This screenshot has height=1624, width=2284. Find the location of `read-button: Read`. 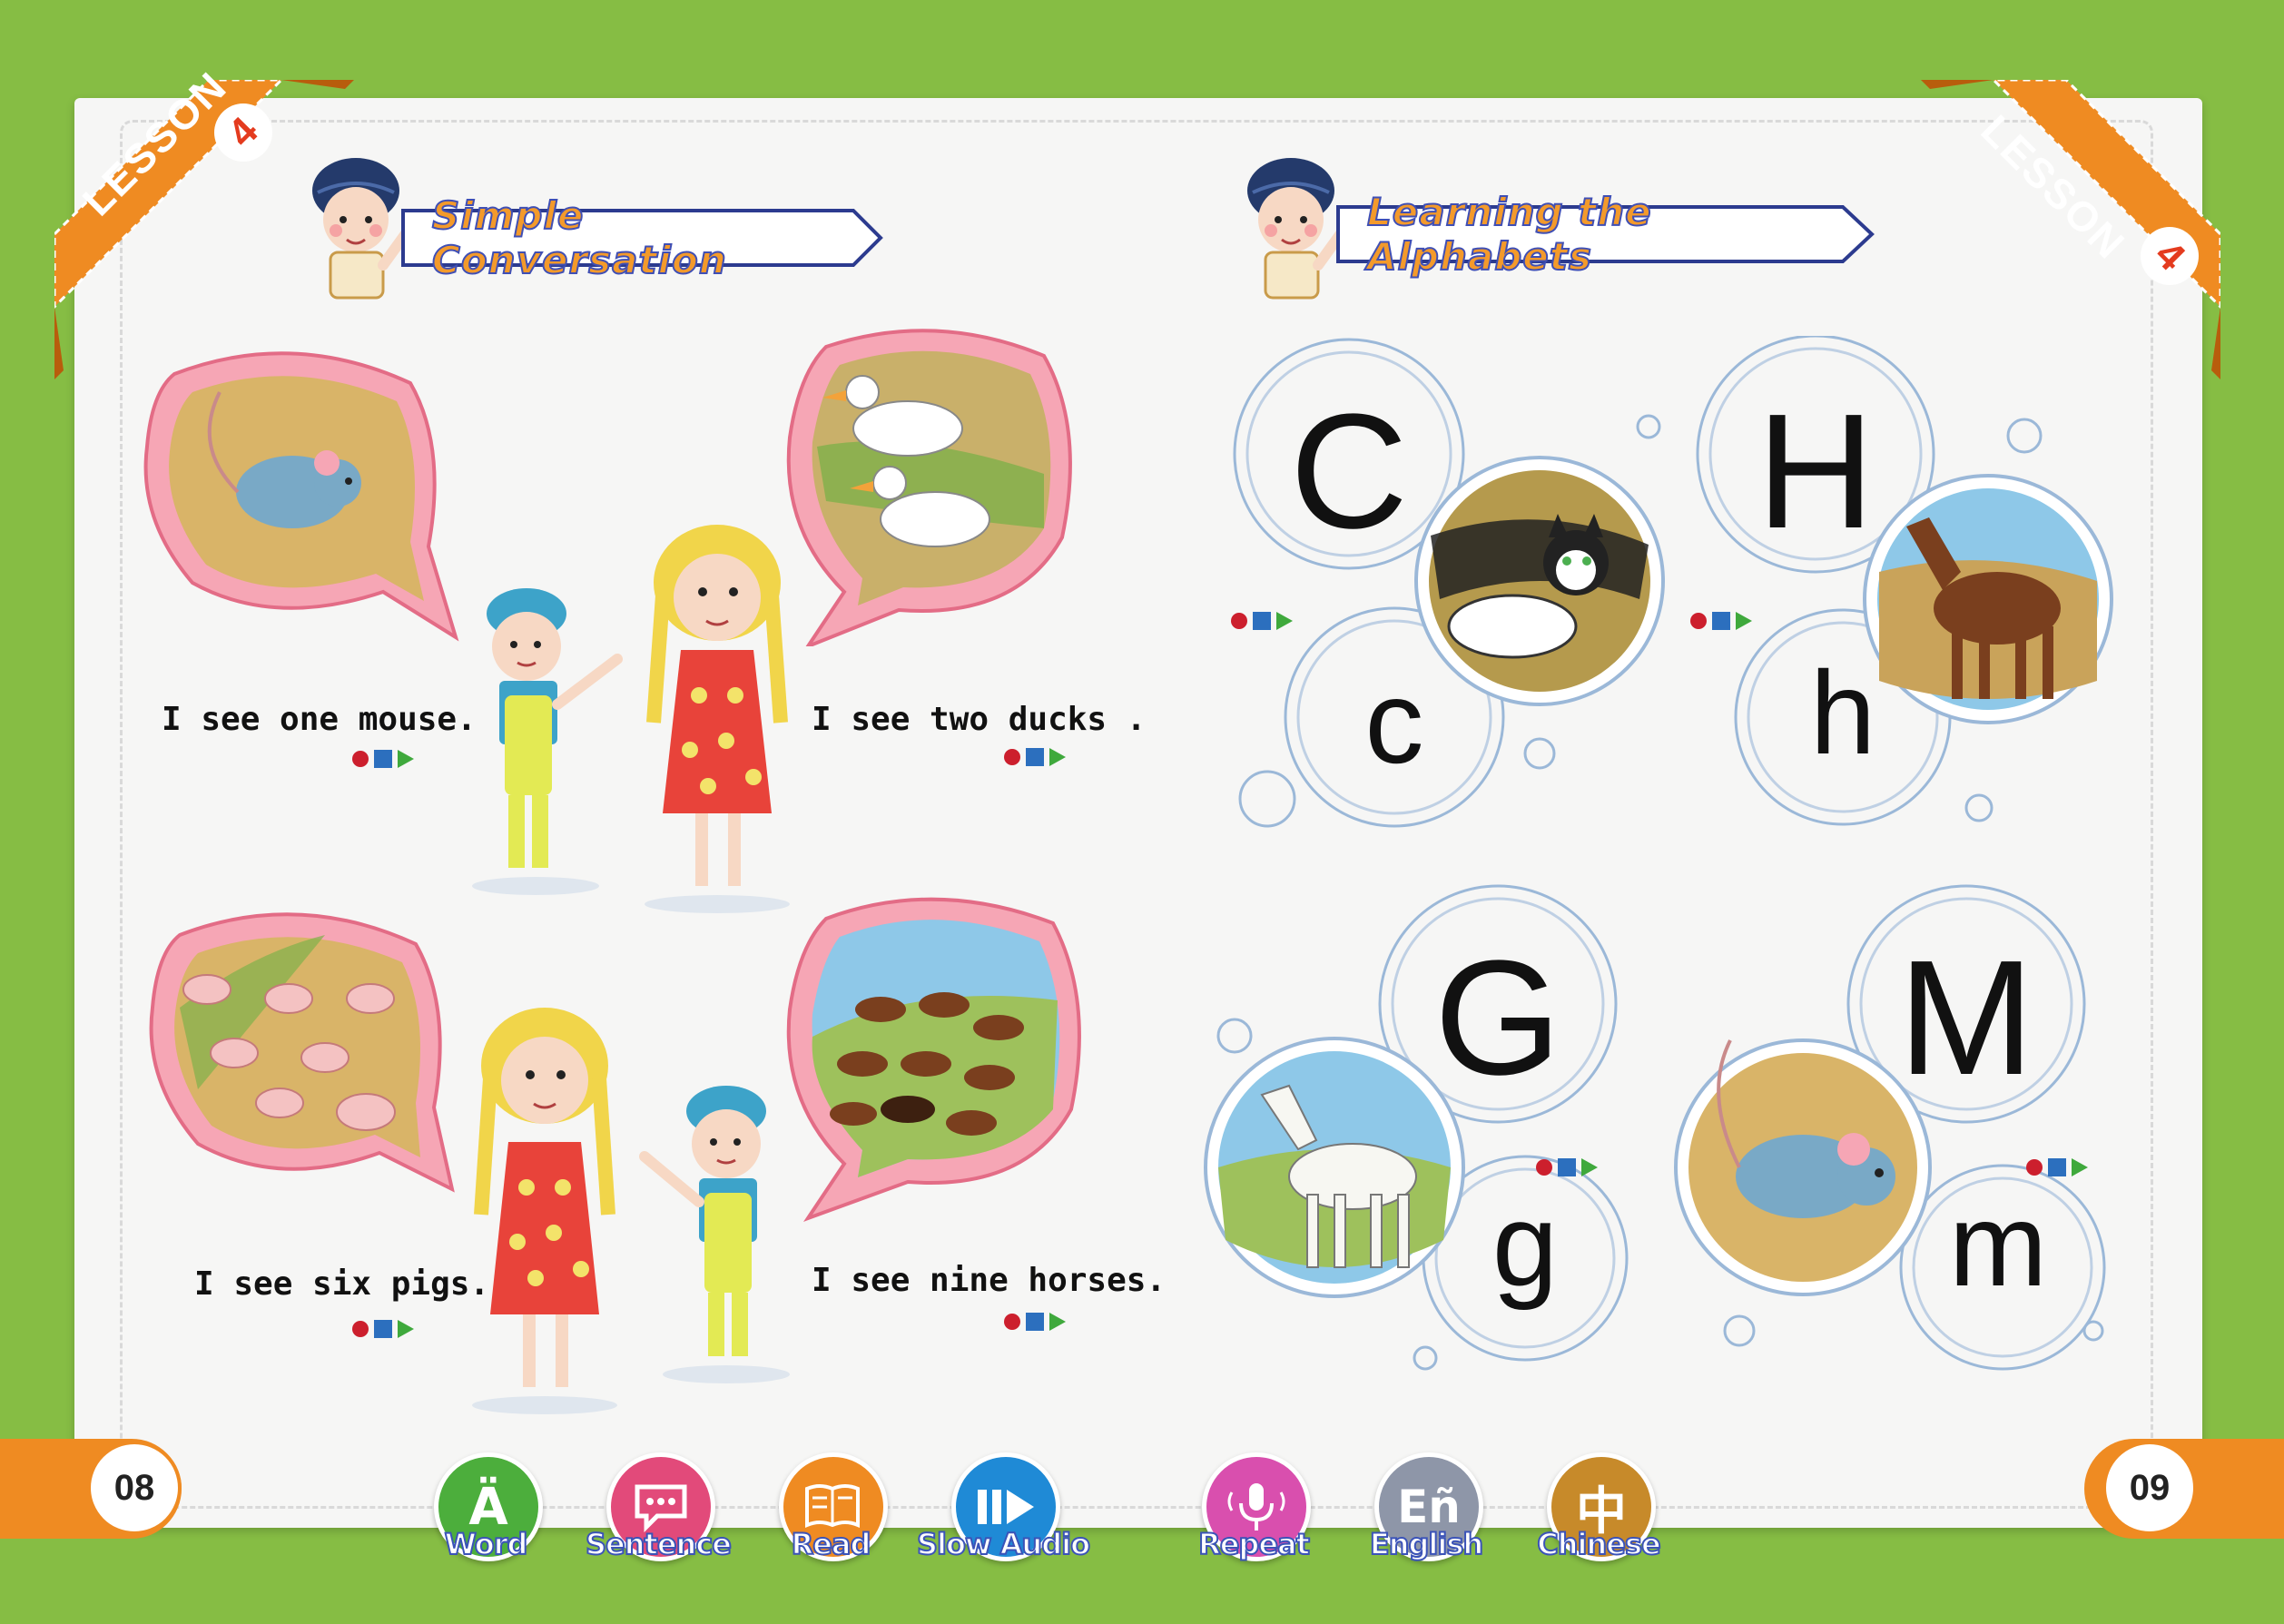

read-button: Read is located at coordinates (831, 1516).